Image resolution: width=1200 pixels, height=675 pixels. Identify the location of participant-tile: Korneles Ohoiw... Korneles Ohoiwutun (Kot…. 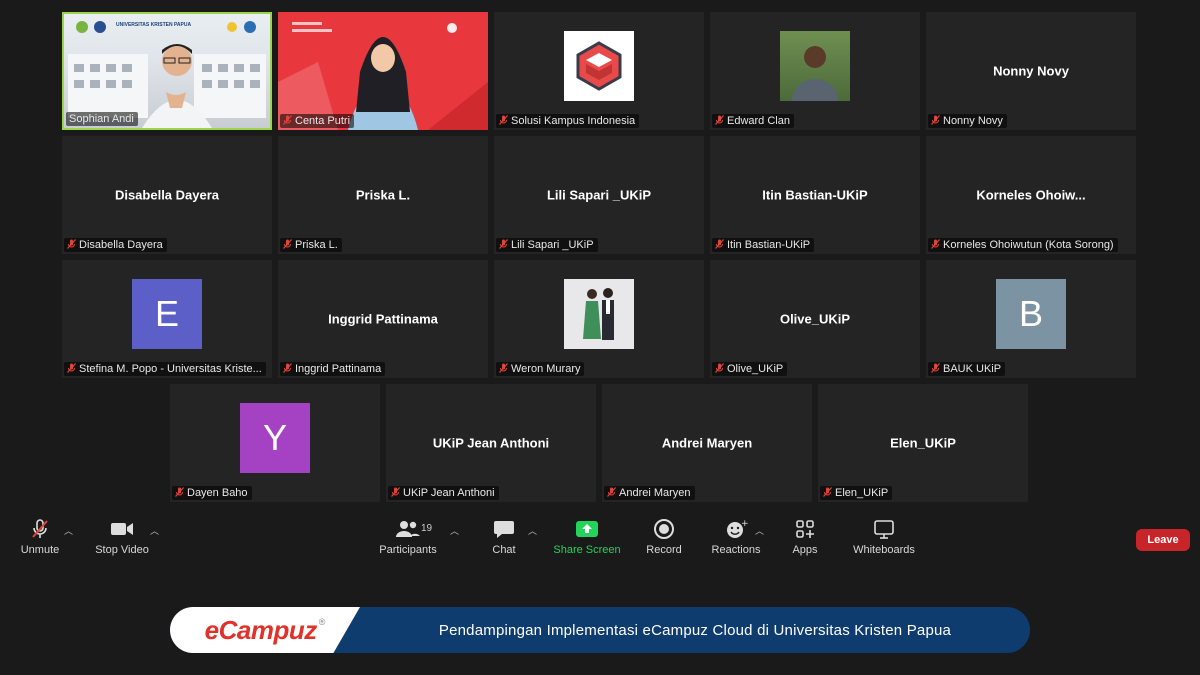
(1031, 195).